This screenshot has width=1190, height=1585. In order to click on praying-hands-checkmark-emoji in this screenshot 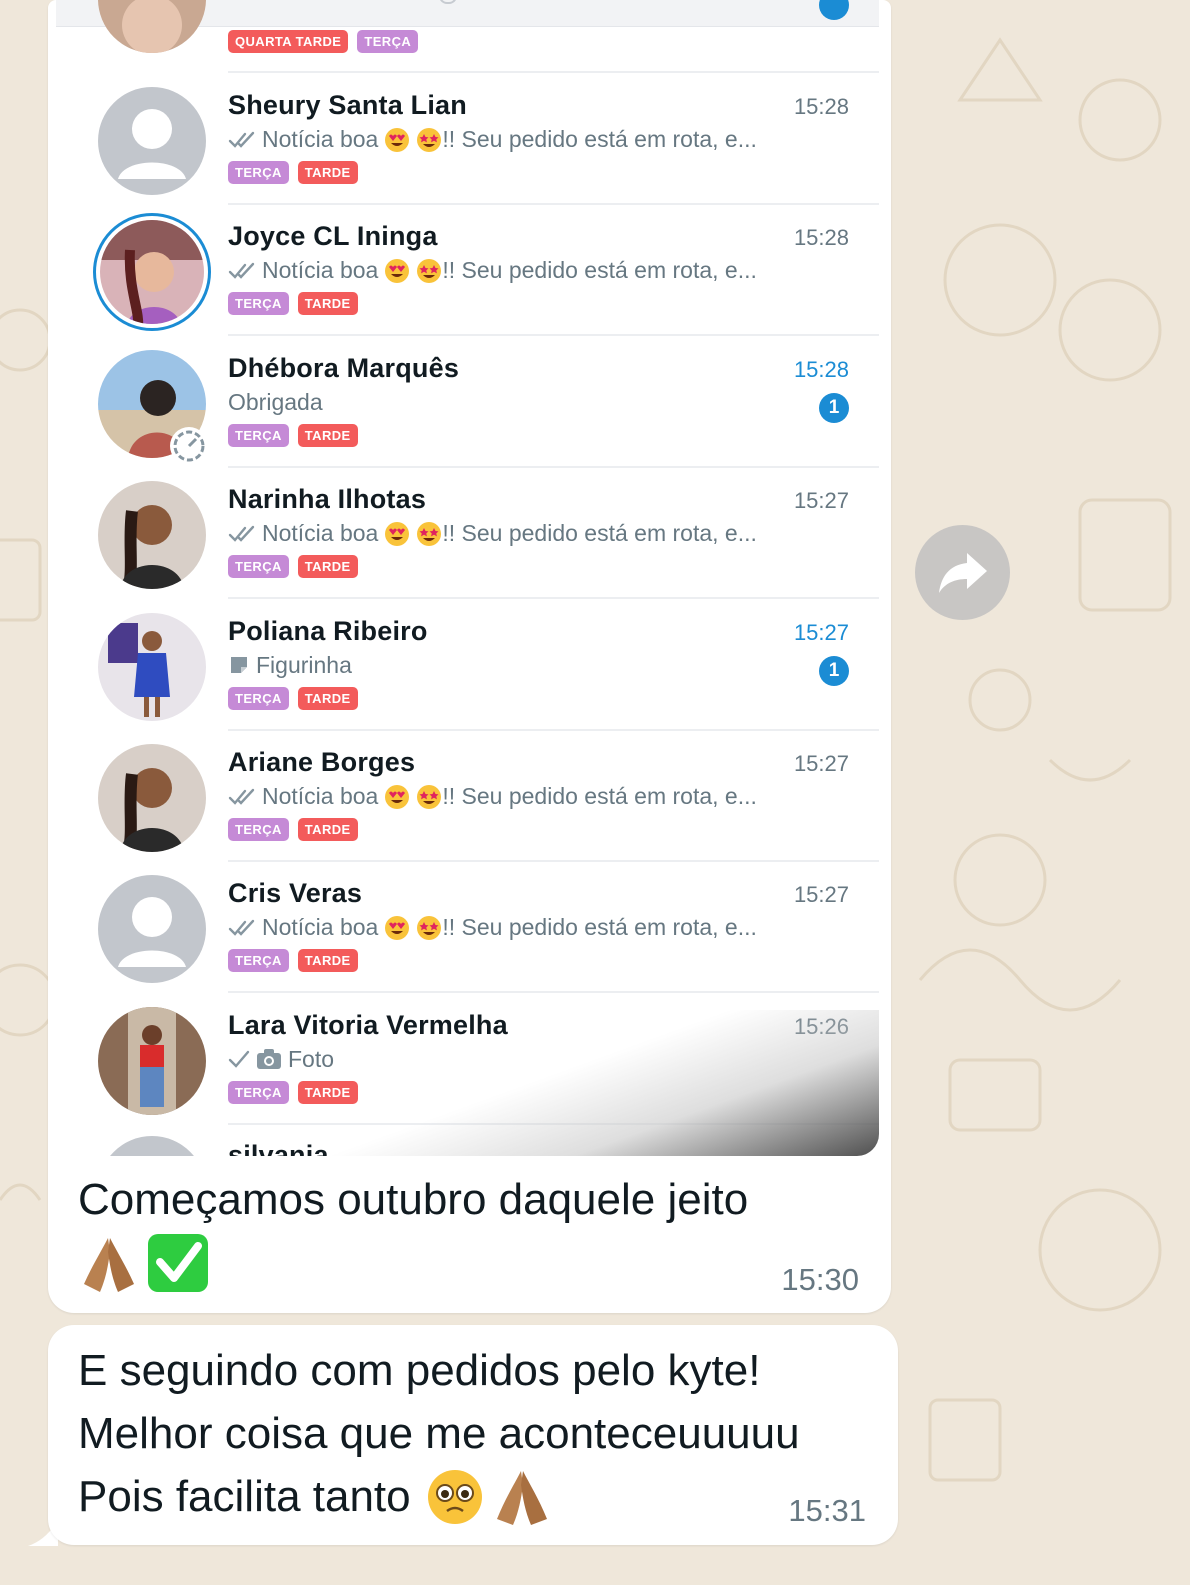, I will do `click(146, 1263)`.